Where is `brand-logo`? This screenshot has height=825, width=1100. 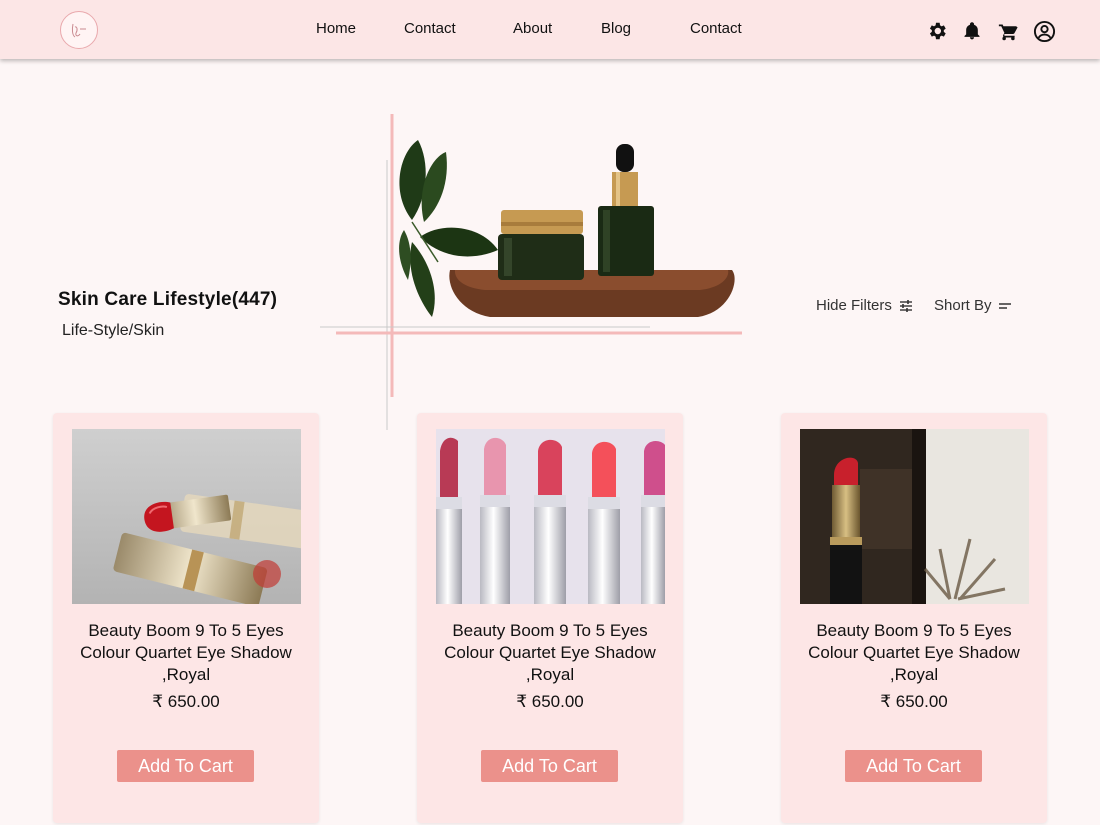 brand-logo is located at coordinates (79, 30).